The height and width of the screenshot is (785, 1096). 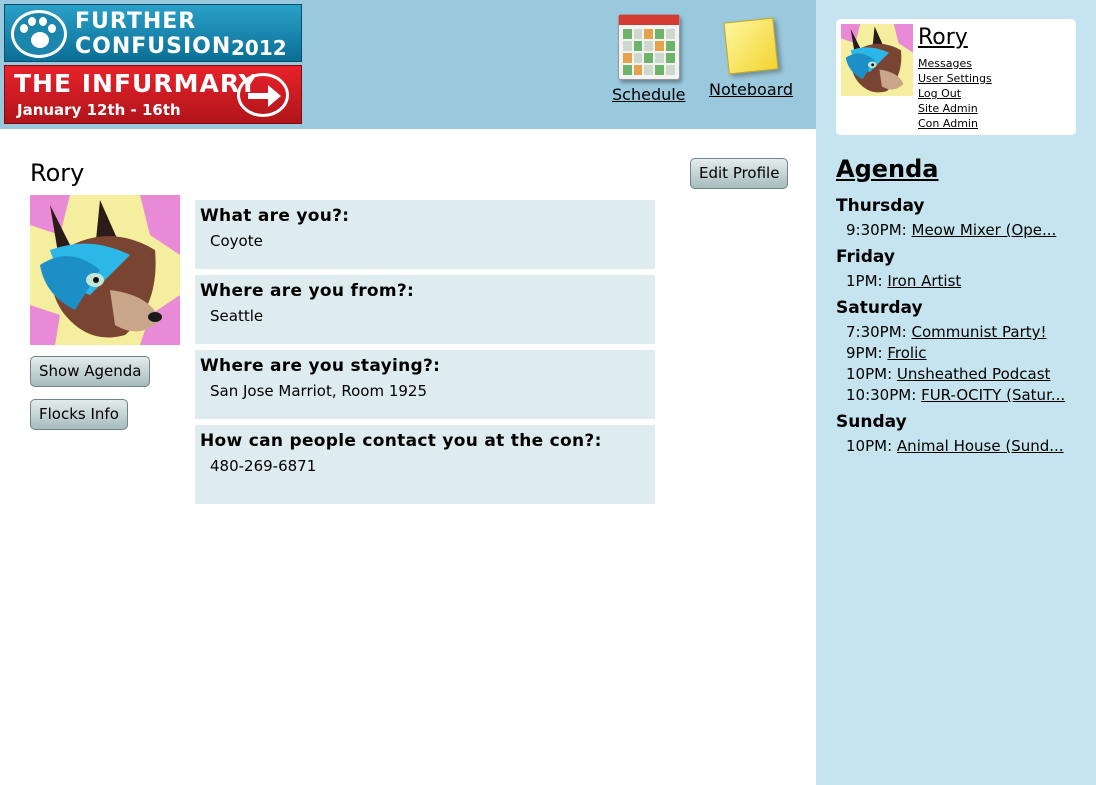 What do you see at coordinates (979, 332) in the screenshot?
I see `event-link: Communist Party!` at bounding box center [979, 332].